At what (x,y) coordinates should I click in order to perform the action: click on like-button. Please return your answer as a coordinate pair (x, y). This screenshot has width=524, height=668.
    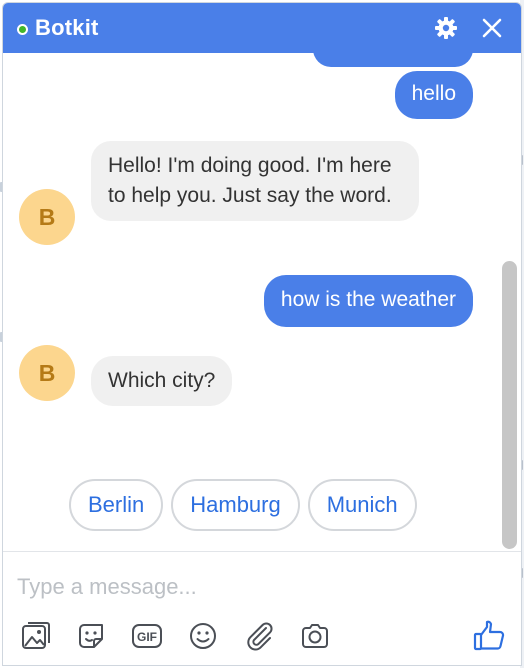
    Looking at the image, I should click on (489, 636).